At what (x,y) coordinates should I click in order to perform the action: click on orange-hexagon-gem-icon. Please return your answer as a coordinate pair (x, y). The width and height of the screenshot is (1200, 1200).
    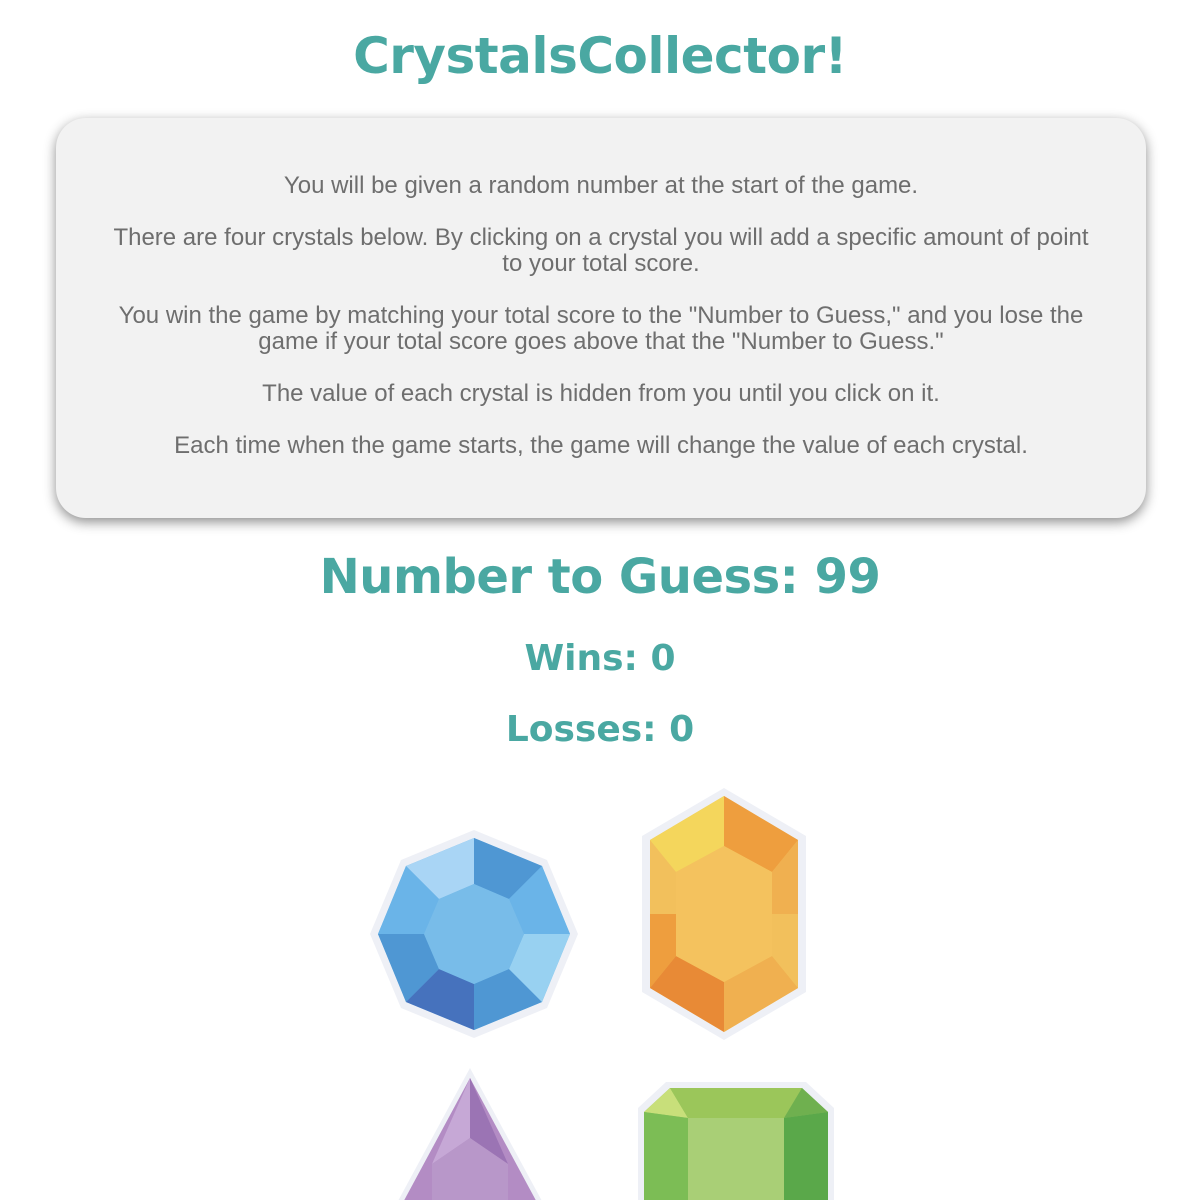
    Looking at the image, I should click on (724, 914).